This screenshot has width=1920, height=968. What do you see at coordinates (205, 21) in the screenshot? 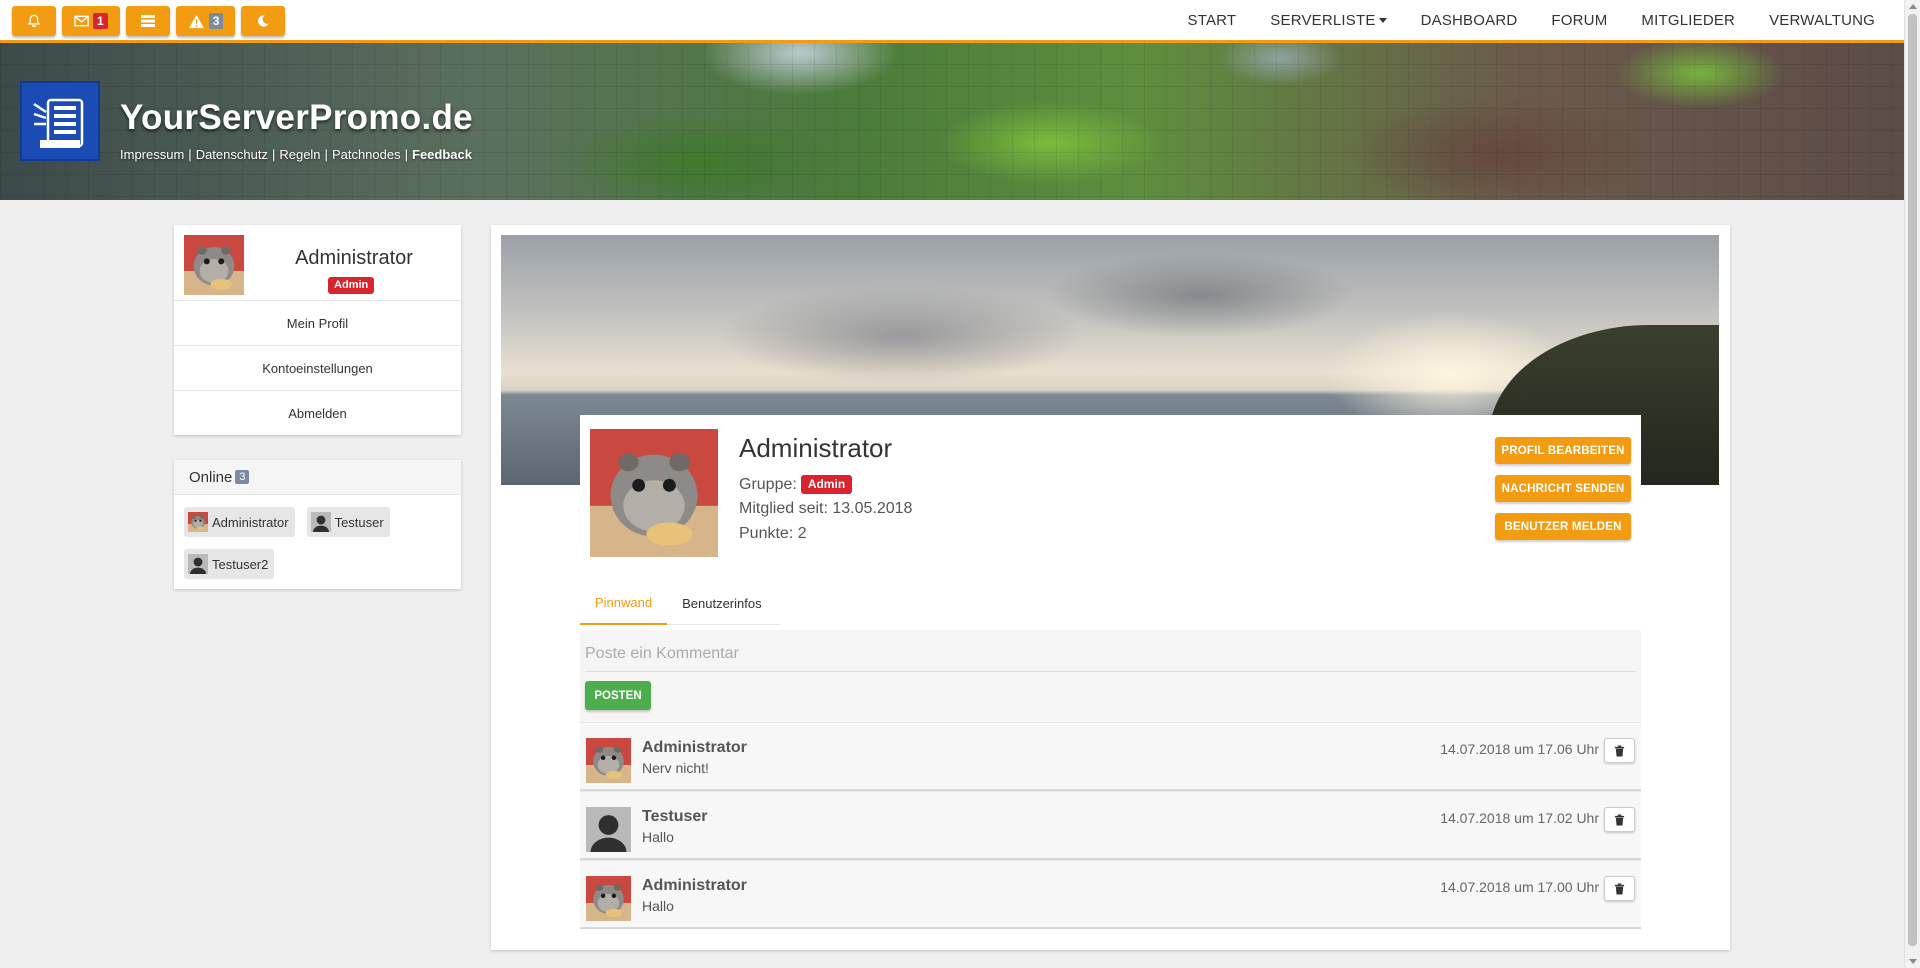
I see `warnings-button: 3` at bounding box center [205, 21].